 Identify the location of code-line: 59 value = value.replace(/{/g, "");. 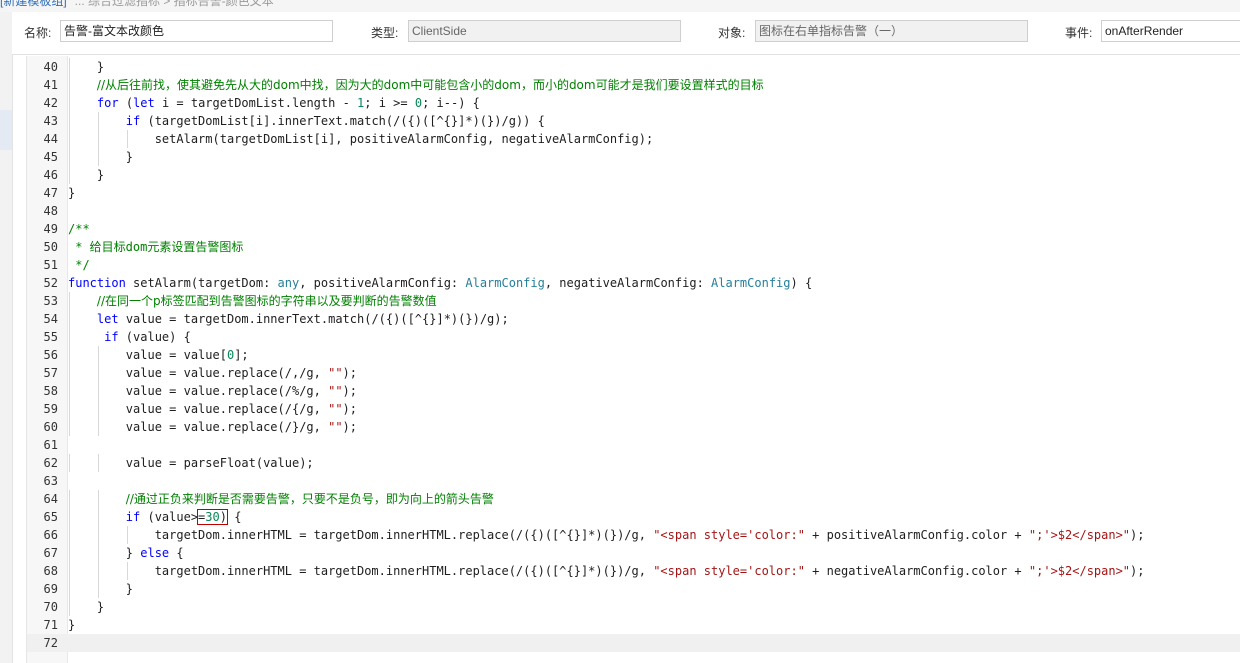
(633, 409).